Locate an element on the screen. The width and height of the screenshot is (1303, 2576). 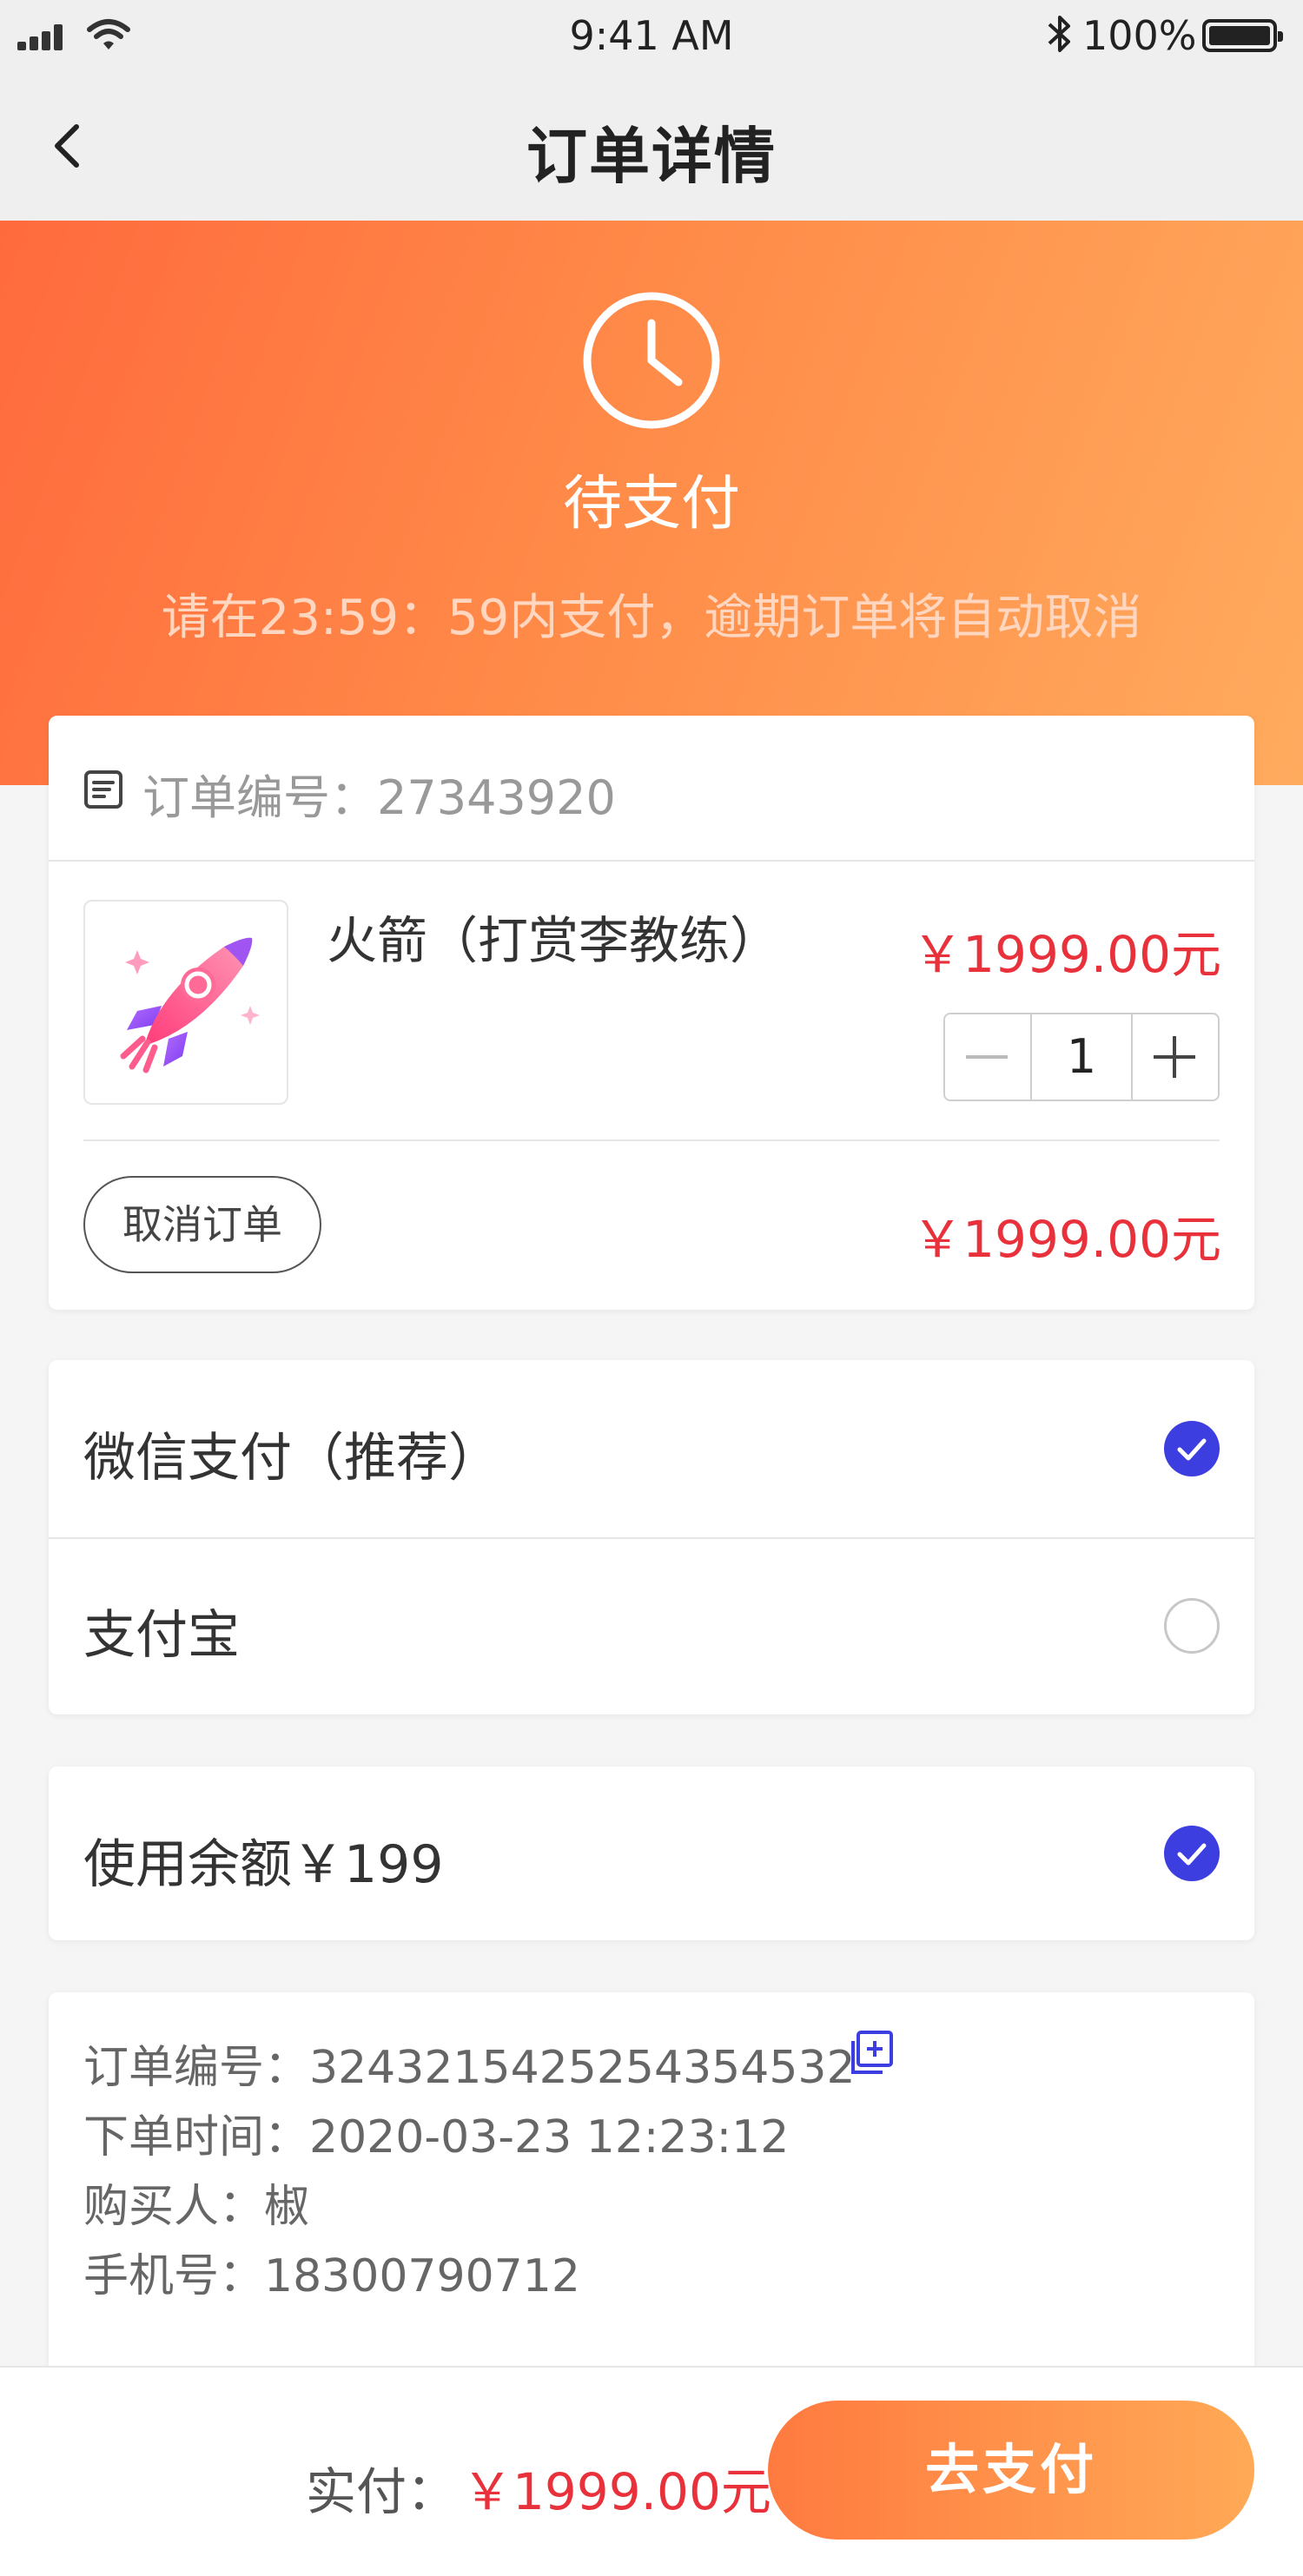
info-order-number: 订单编号：3243215425254354532 is located at coordinates (469, 2068).